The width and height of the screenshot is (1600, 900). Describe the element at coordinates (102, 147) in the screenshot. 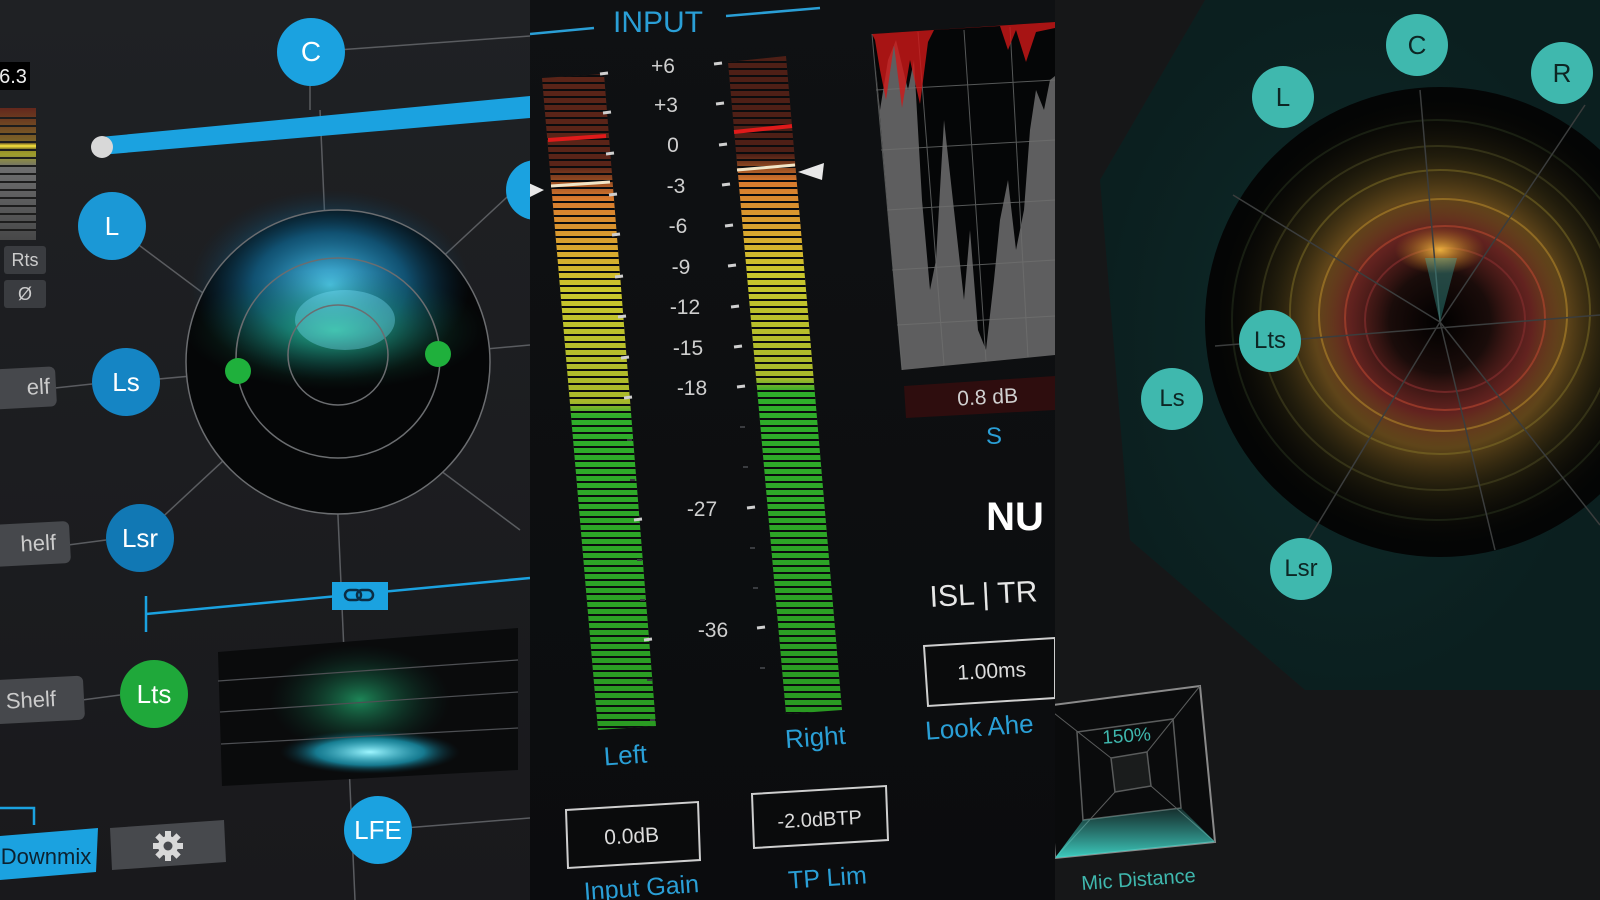

I see `slider-handle` at that location.